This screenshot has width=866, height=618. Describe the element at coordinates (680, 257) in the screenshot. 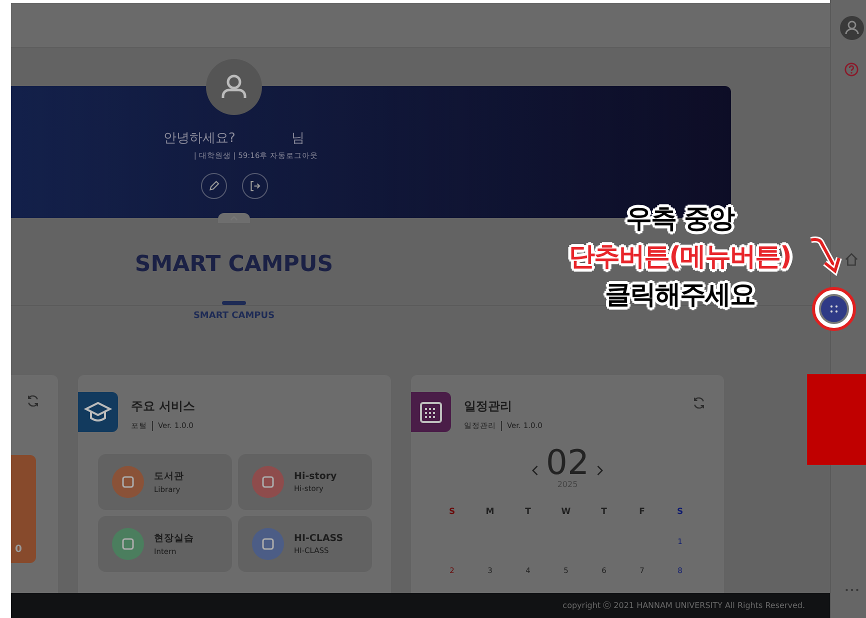

I see `annotation-text: 단추버튼(메뉴버튼)` at that location.